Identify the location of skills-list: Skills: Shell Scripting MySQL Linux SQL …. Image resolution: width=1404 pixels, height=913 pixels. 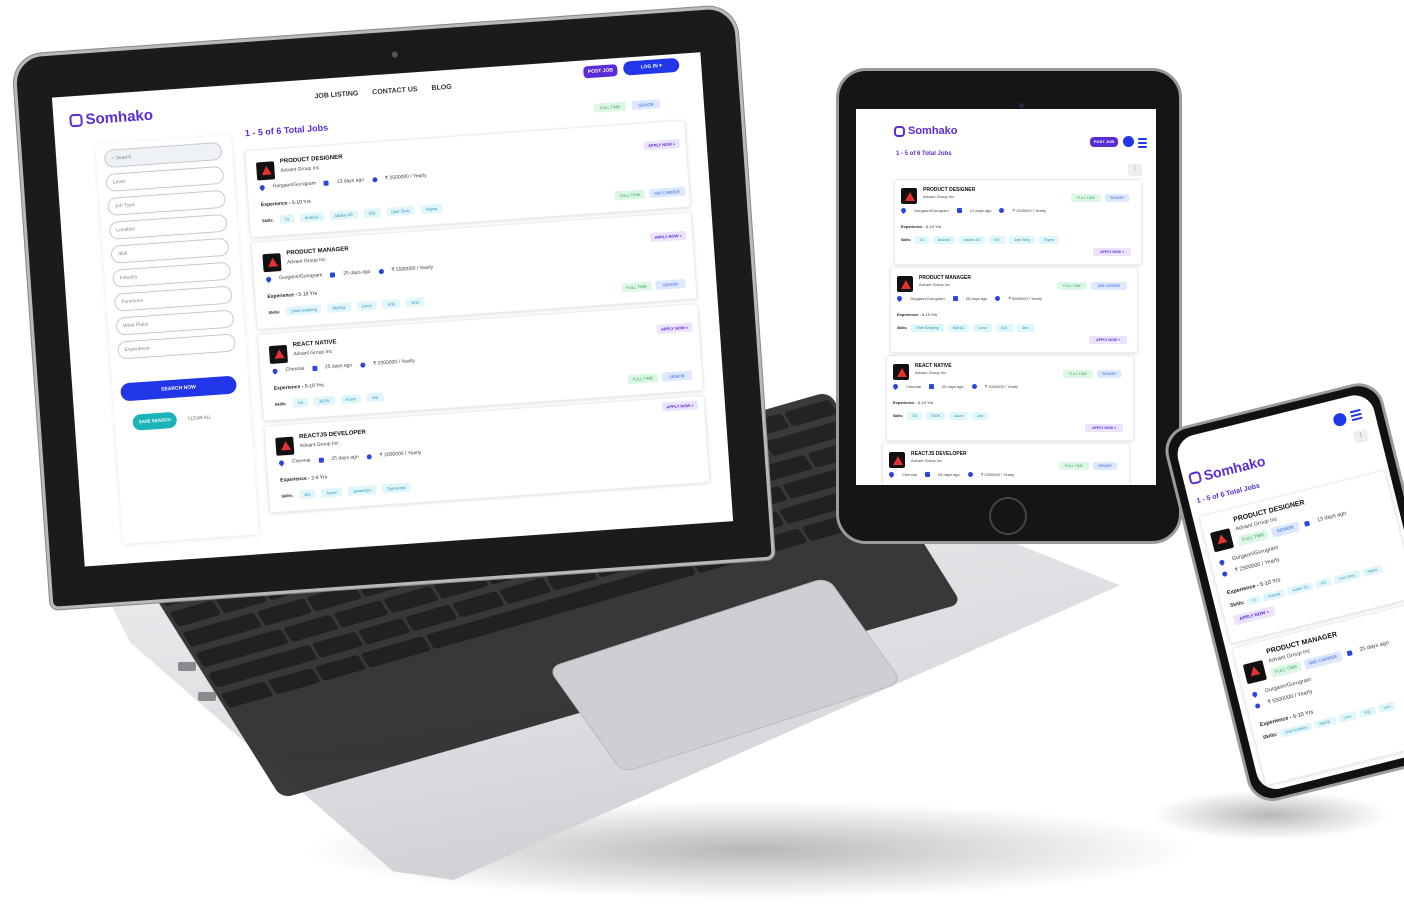
(965, 328).